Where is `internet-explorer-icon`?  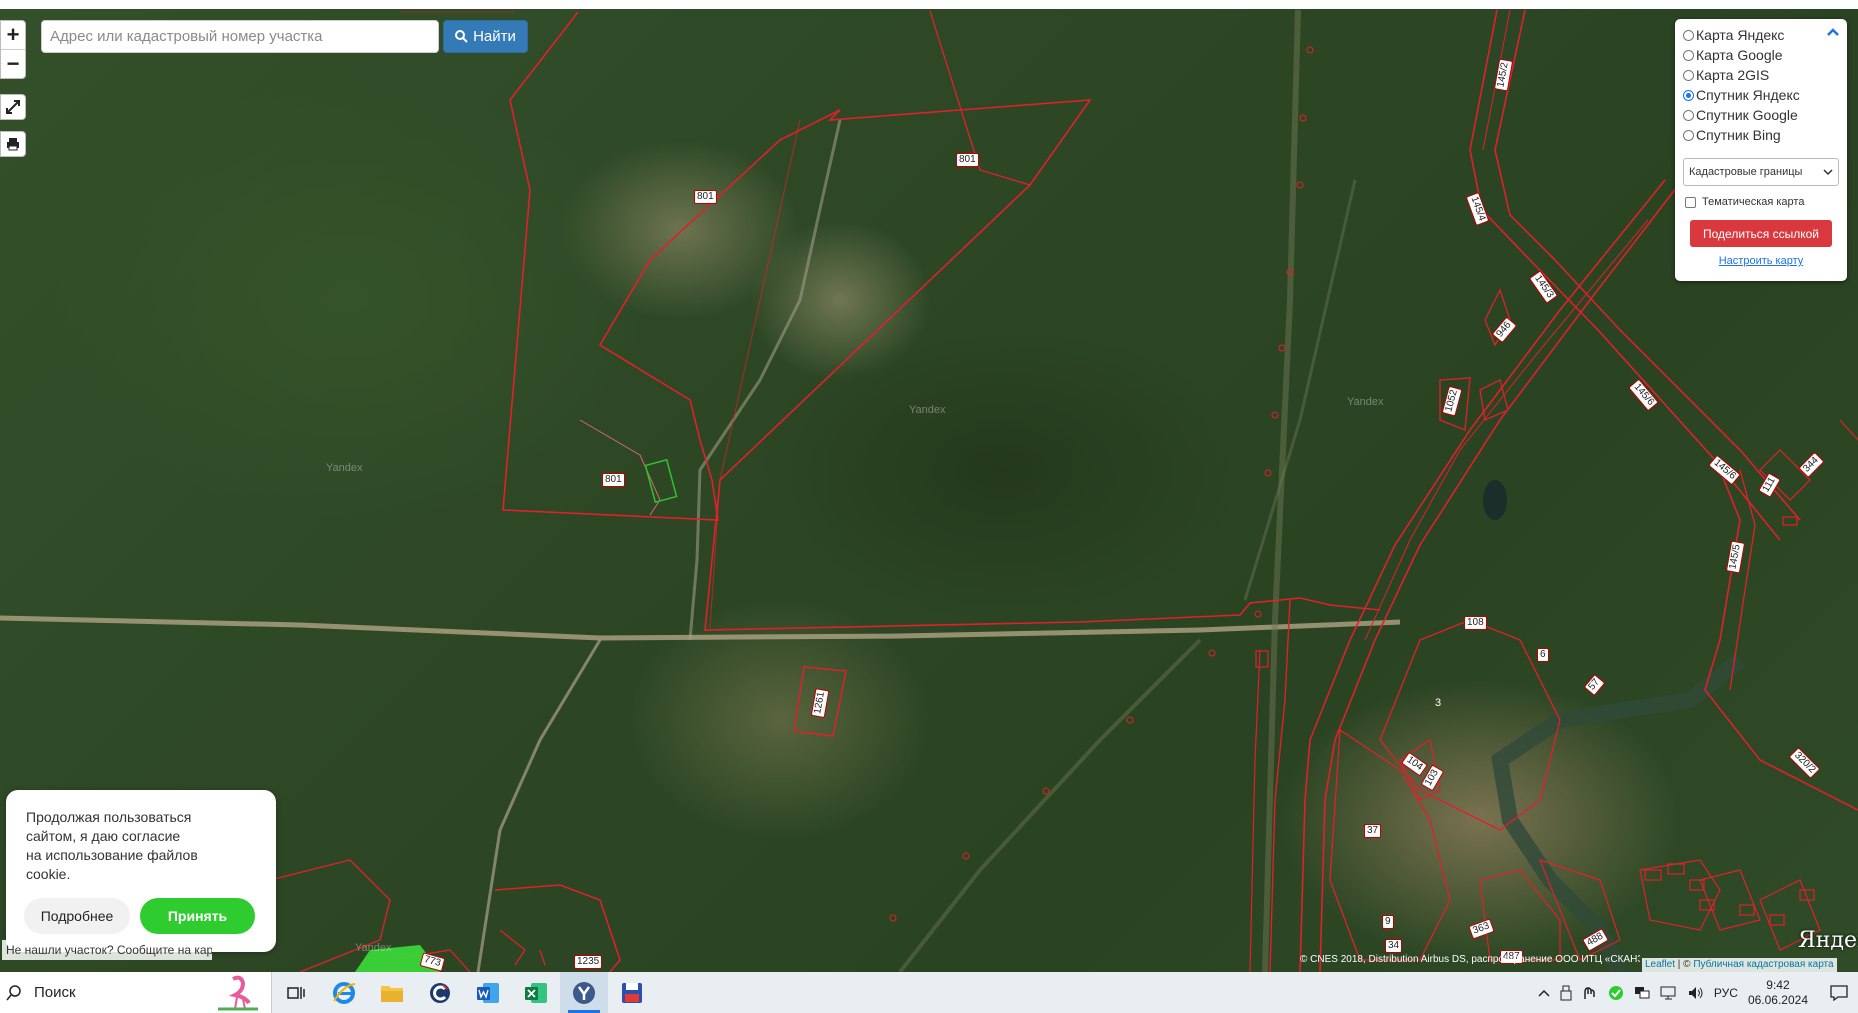
internet-explorer-icon is located at coordinates (344, 992).